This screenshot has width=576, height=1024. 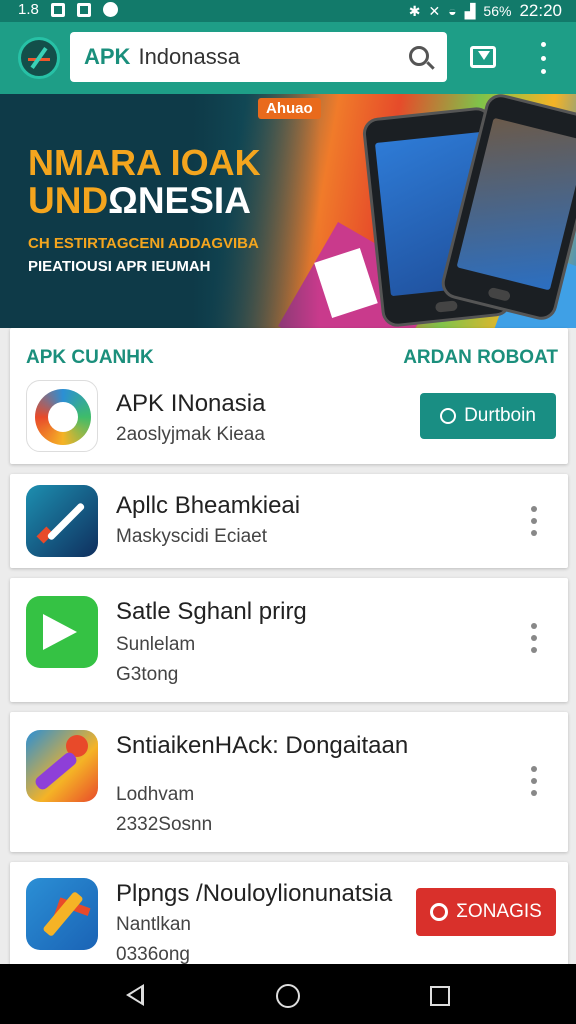 I want to click on section-heading: APK CUANHK, so click(x=90, y=357).